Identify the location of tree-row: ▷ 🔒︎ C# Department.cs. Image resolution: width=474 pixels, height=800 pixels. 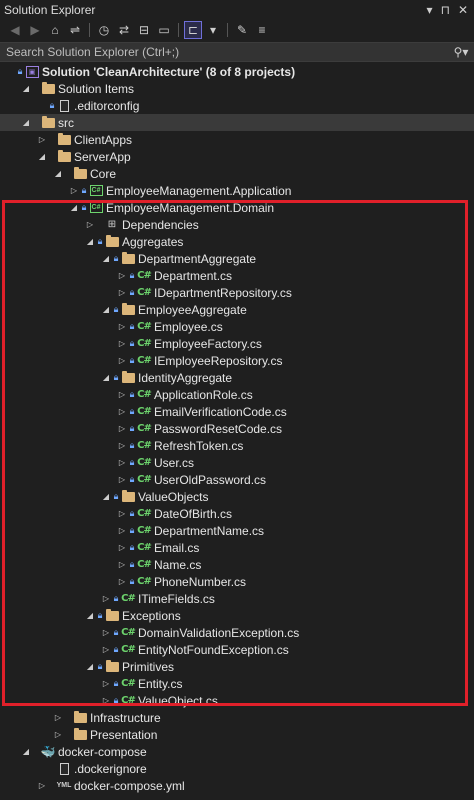
(237, 275).